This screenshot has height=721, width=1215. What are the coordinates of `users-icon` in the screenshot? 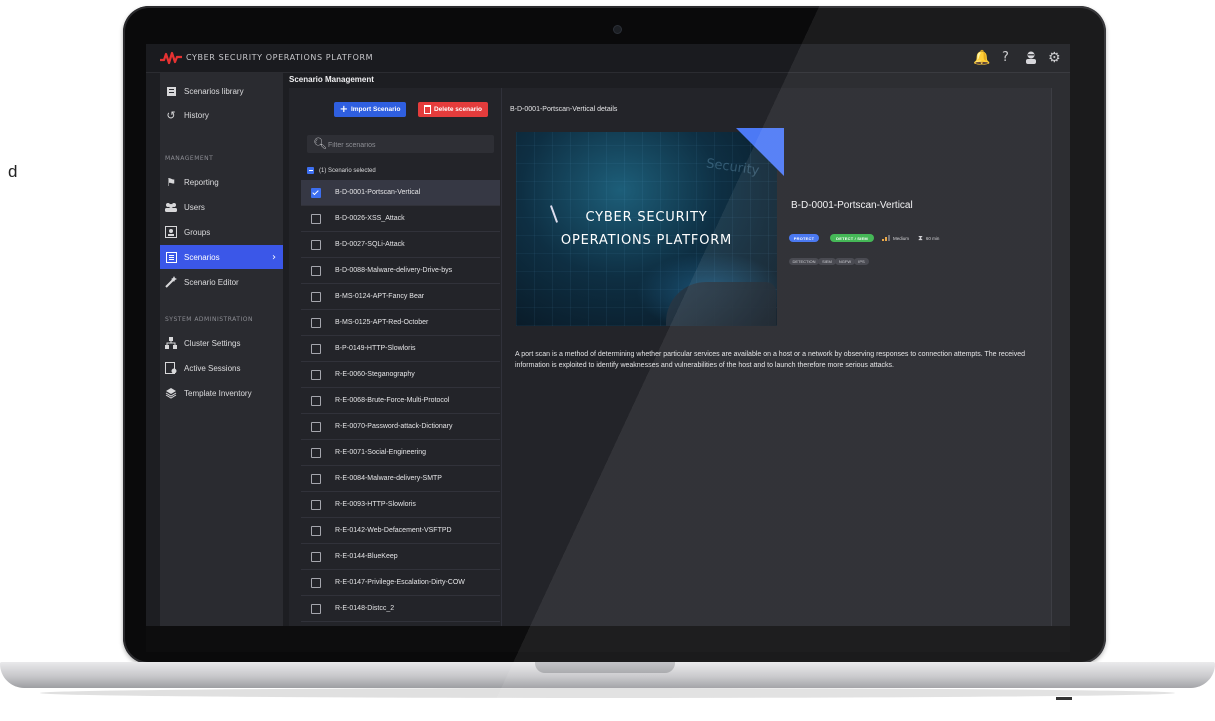 It's located at (171, 207).